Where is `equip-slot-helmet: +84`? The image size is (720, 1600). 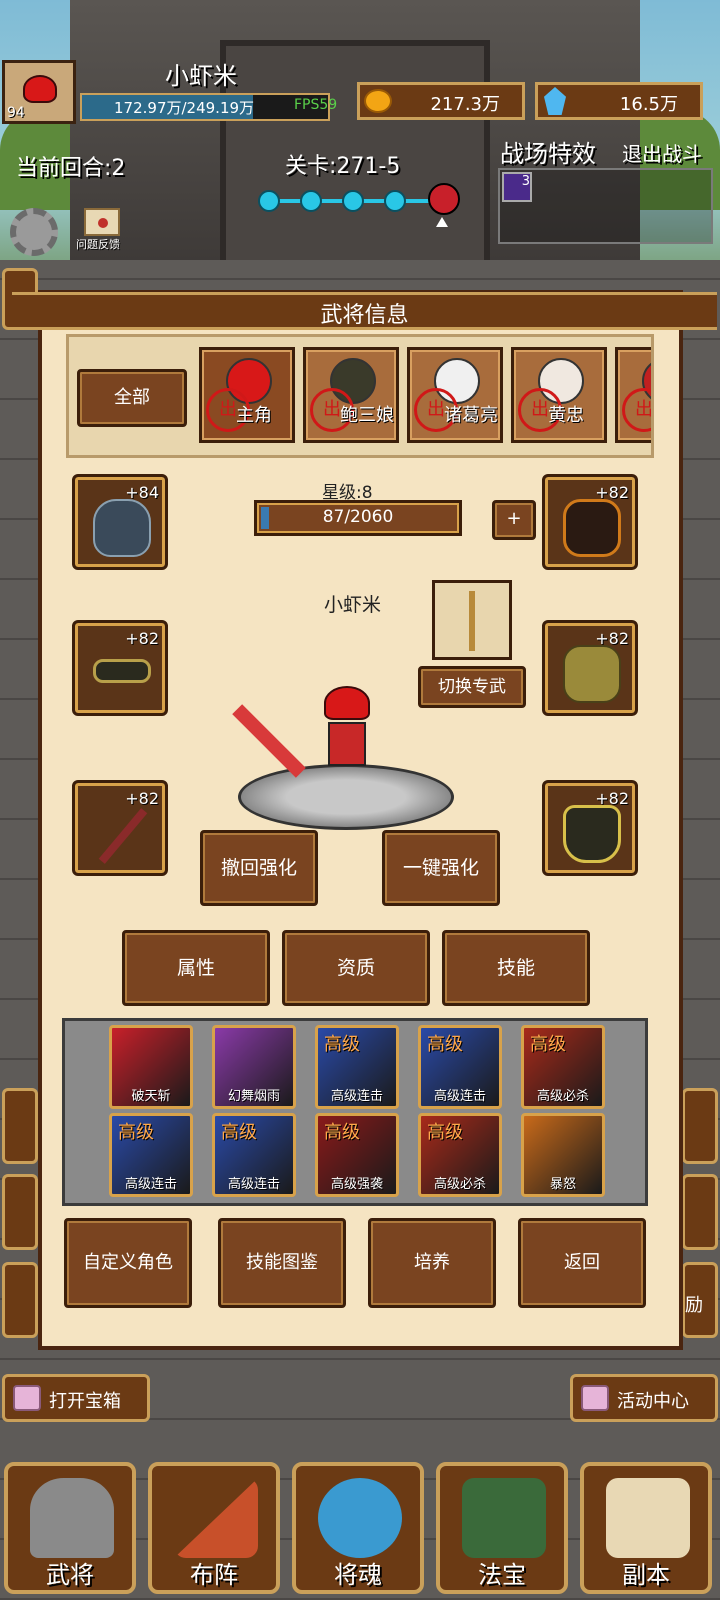
equip-slot-helmet: +84 is located at coordinates (120, 522).